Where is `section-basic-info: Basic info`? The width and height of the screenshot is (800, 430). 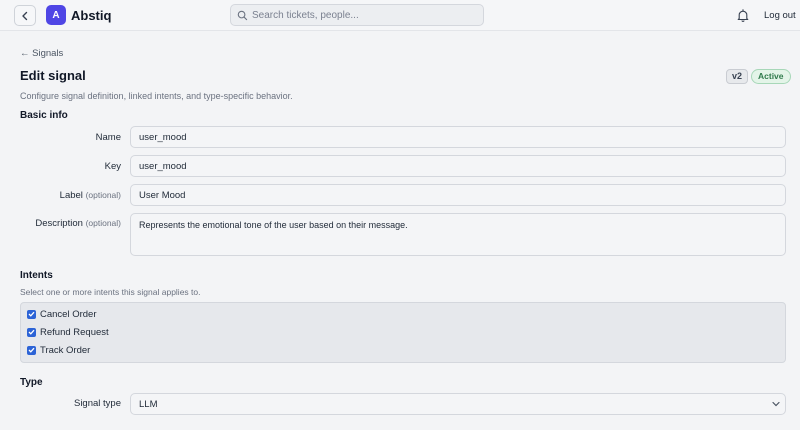
section-basic-info: Basic info is located at coordinates (44, 115).